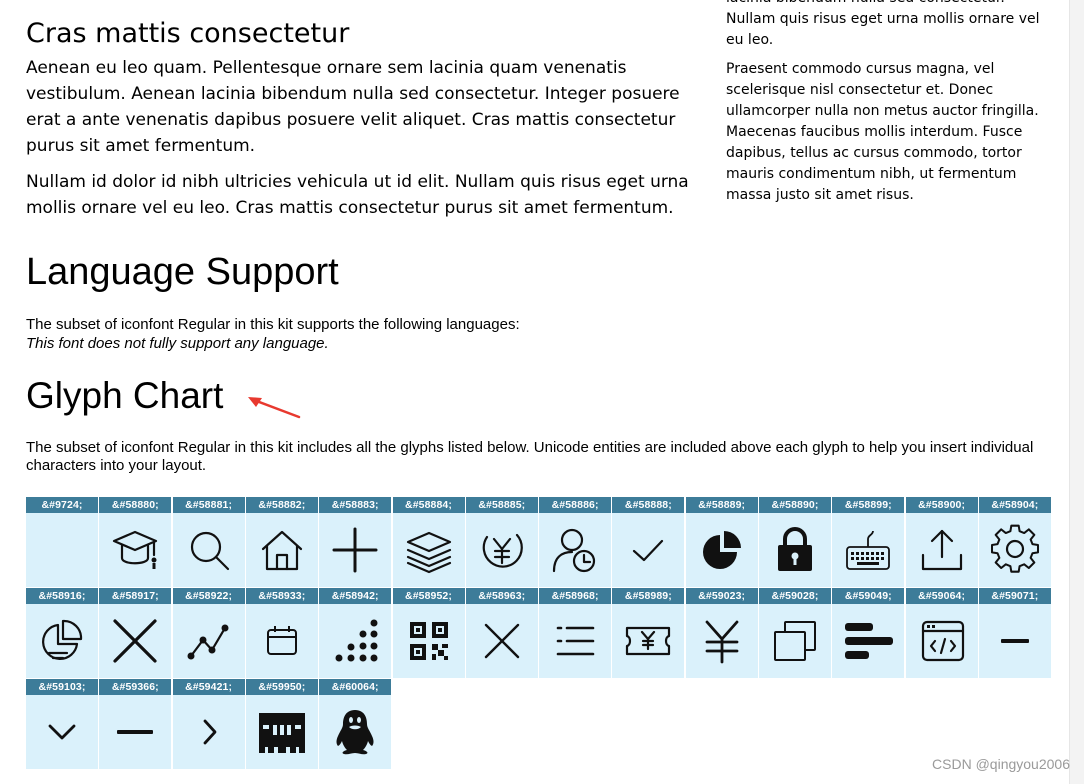 The height and width of the screenshot is (784, 1084). Describe the element at coordinates (135, 596) in the screenshot. I see `glyph-code: &#58917;` at that location.